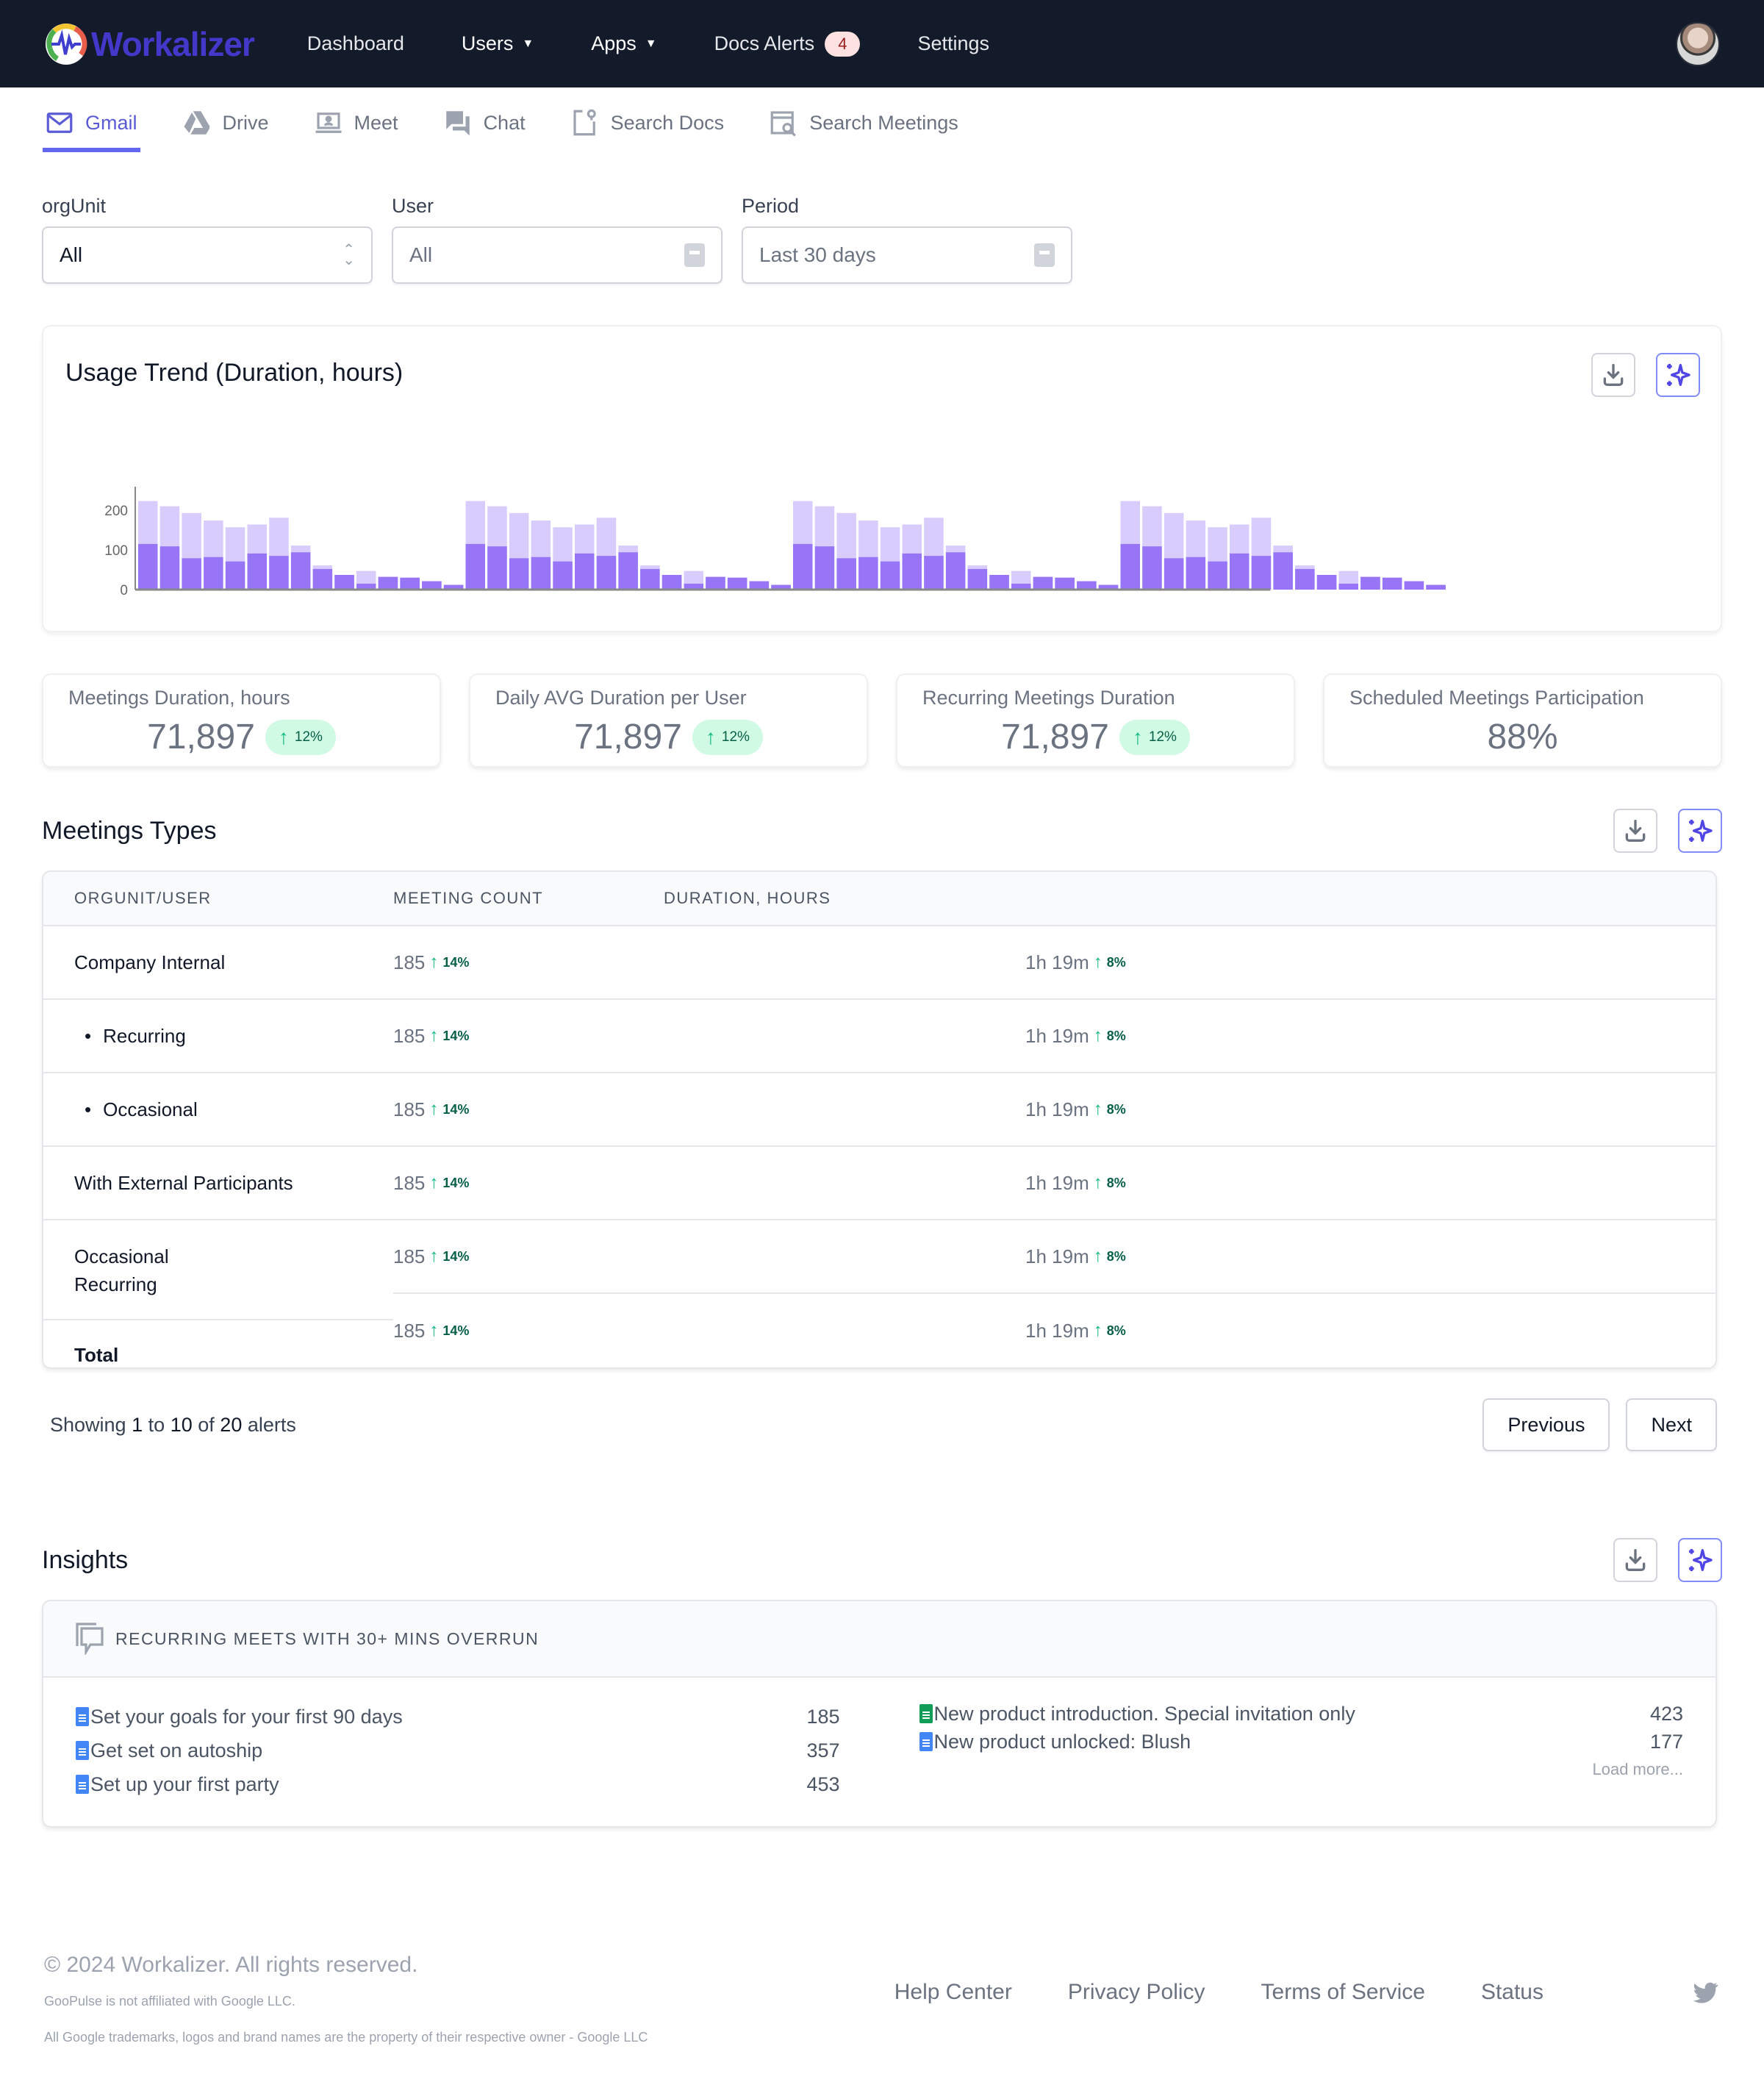 The height and width of the screenshot is (2096, 1764). I want to click on tab-chat: Chat, so click(484, 123).